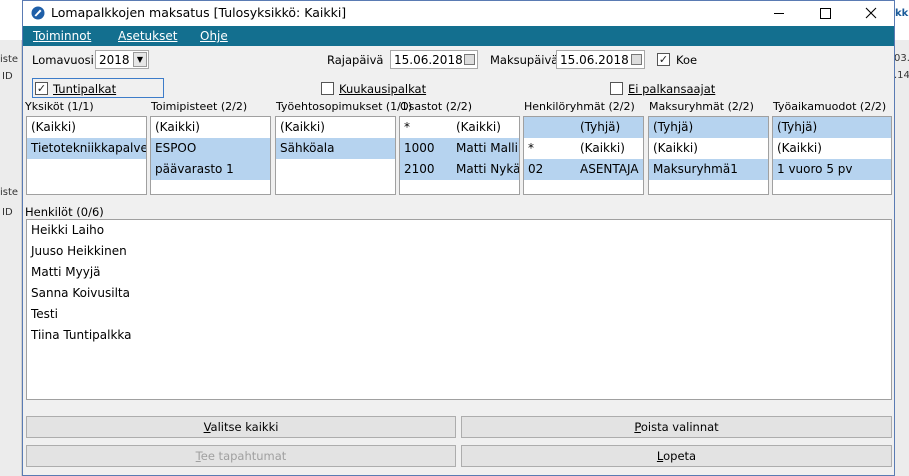 Image resolution: width=909 pixels, height=476 pixels. Describe the element at coordinates (832, 169) in the screenshot. I see `list-item: 1 vuoro 5 pv` at that location.